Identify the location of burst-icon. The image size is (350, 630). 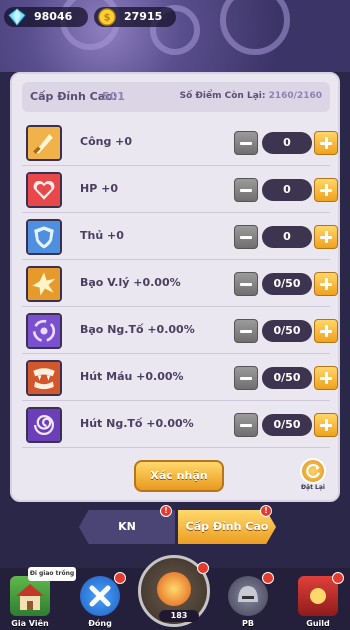
(44, 284).